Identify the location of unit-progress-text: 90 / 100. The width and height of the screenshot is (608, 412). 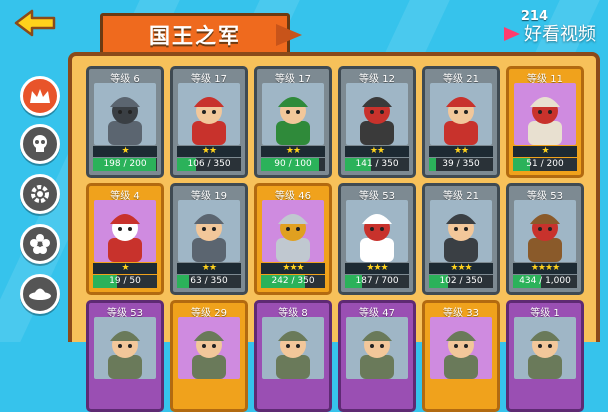
(293, 164).